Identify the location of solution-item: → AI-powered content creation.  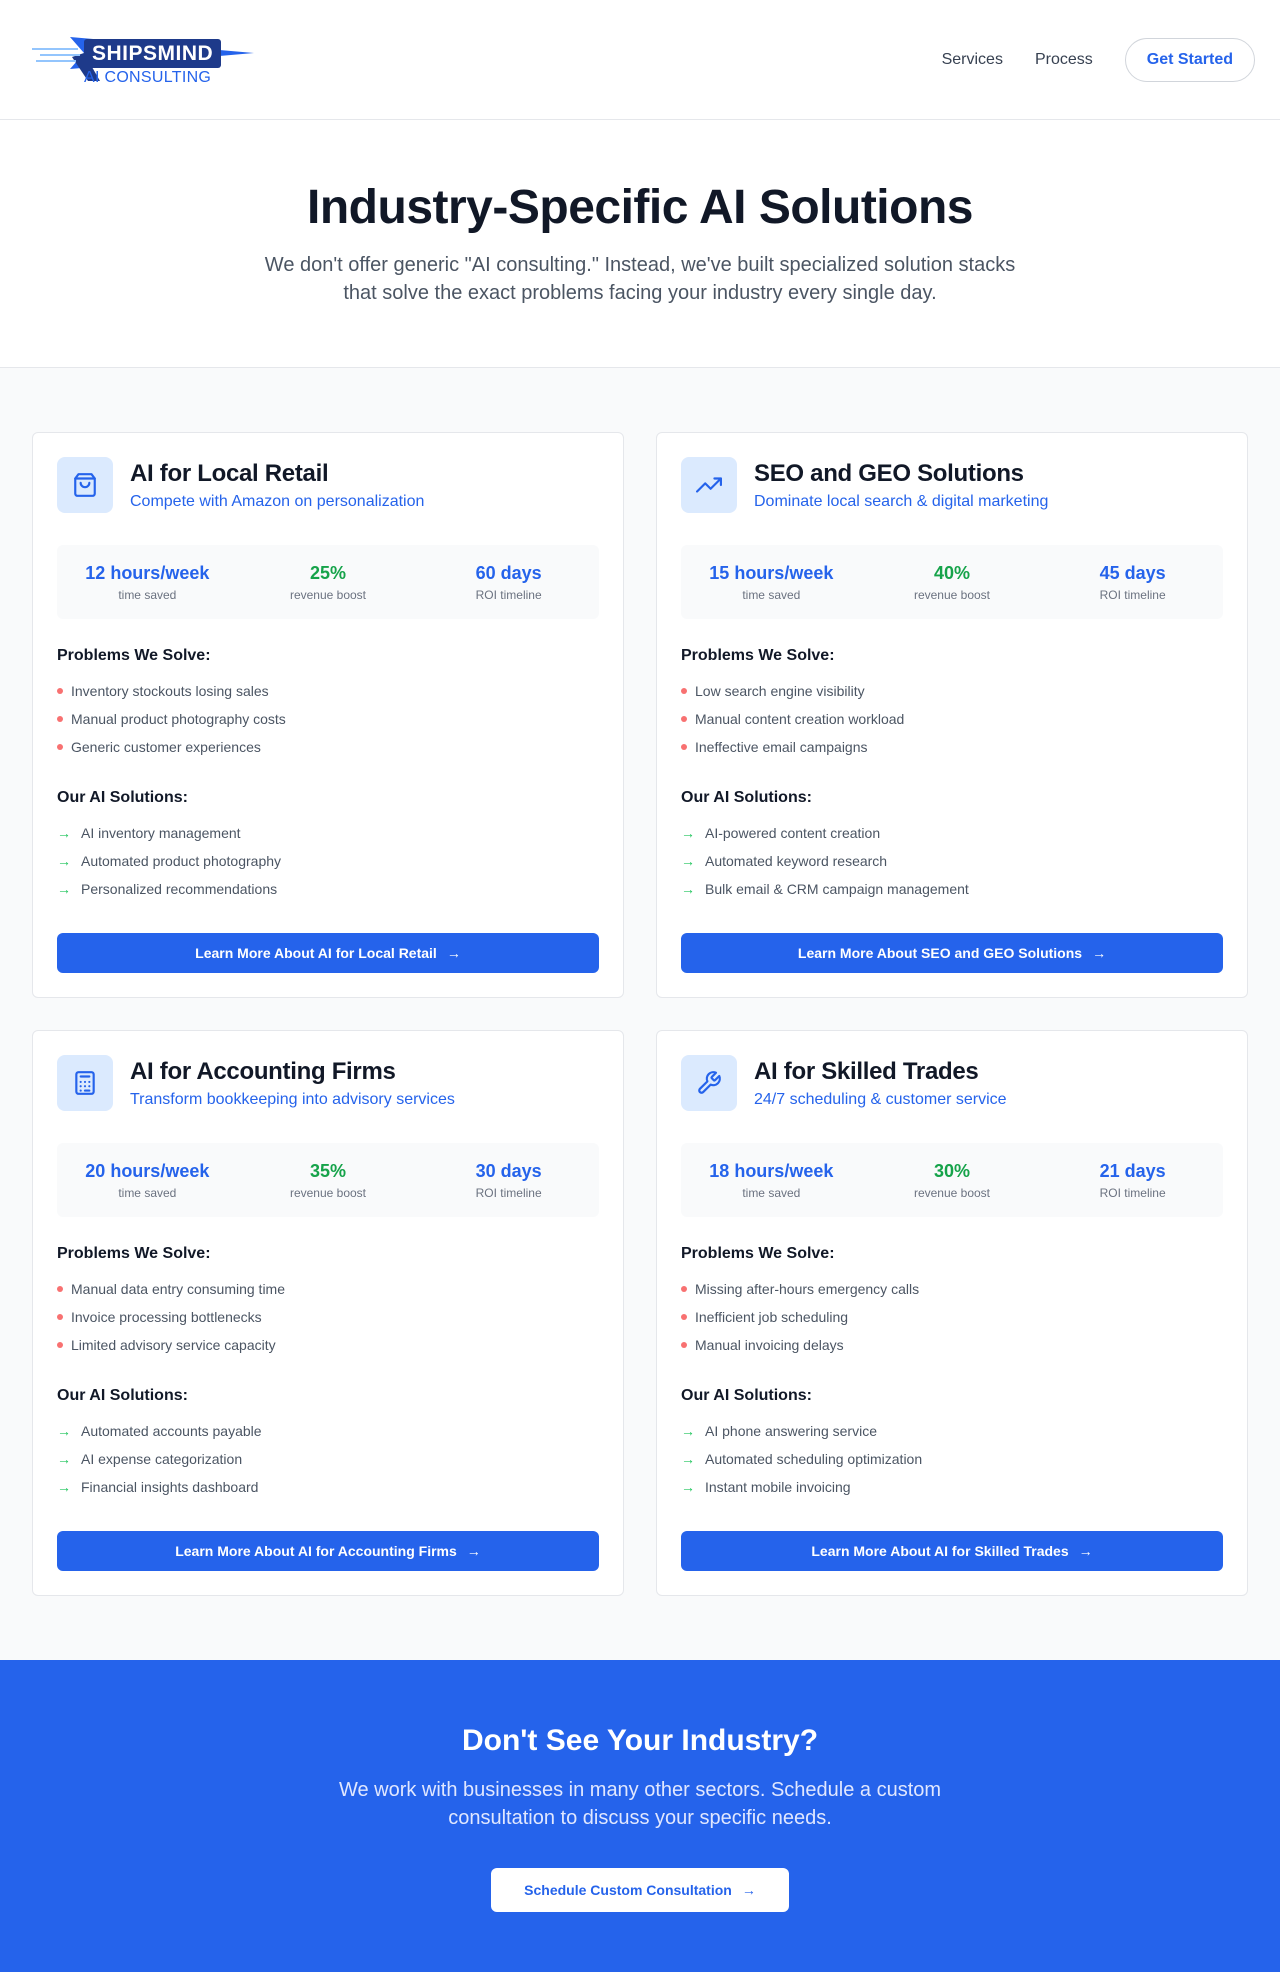
(952, 833).